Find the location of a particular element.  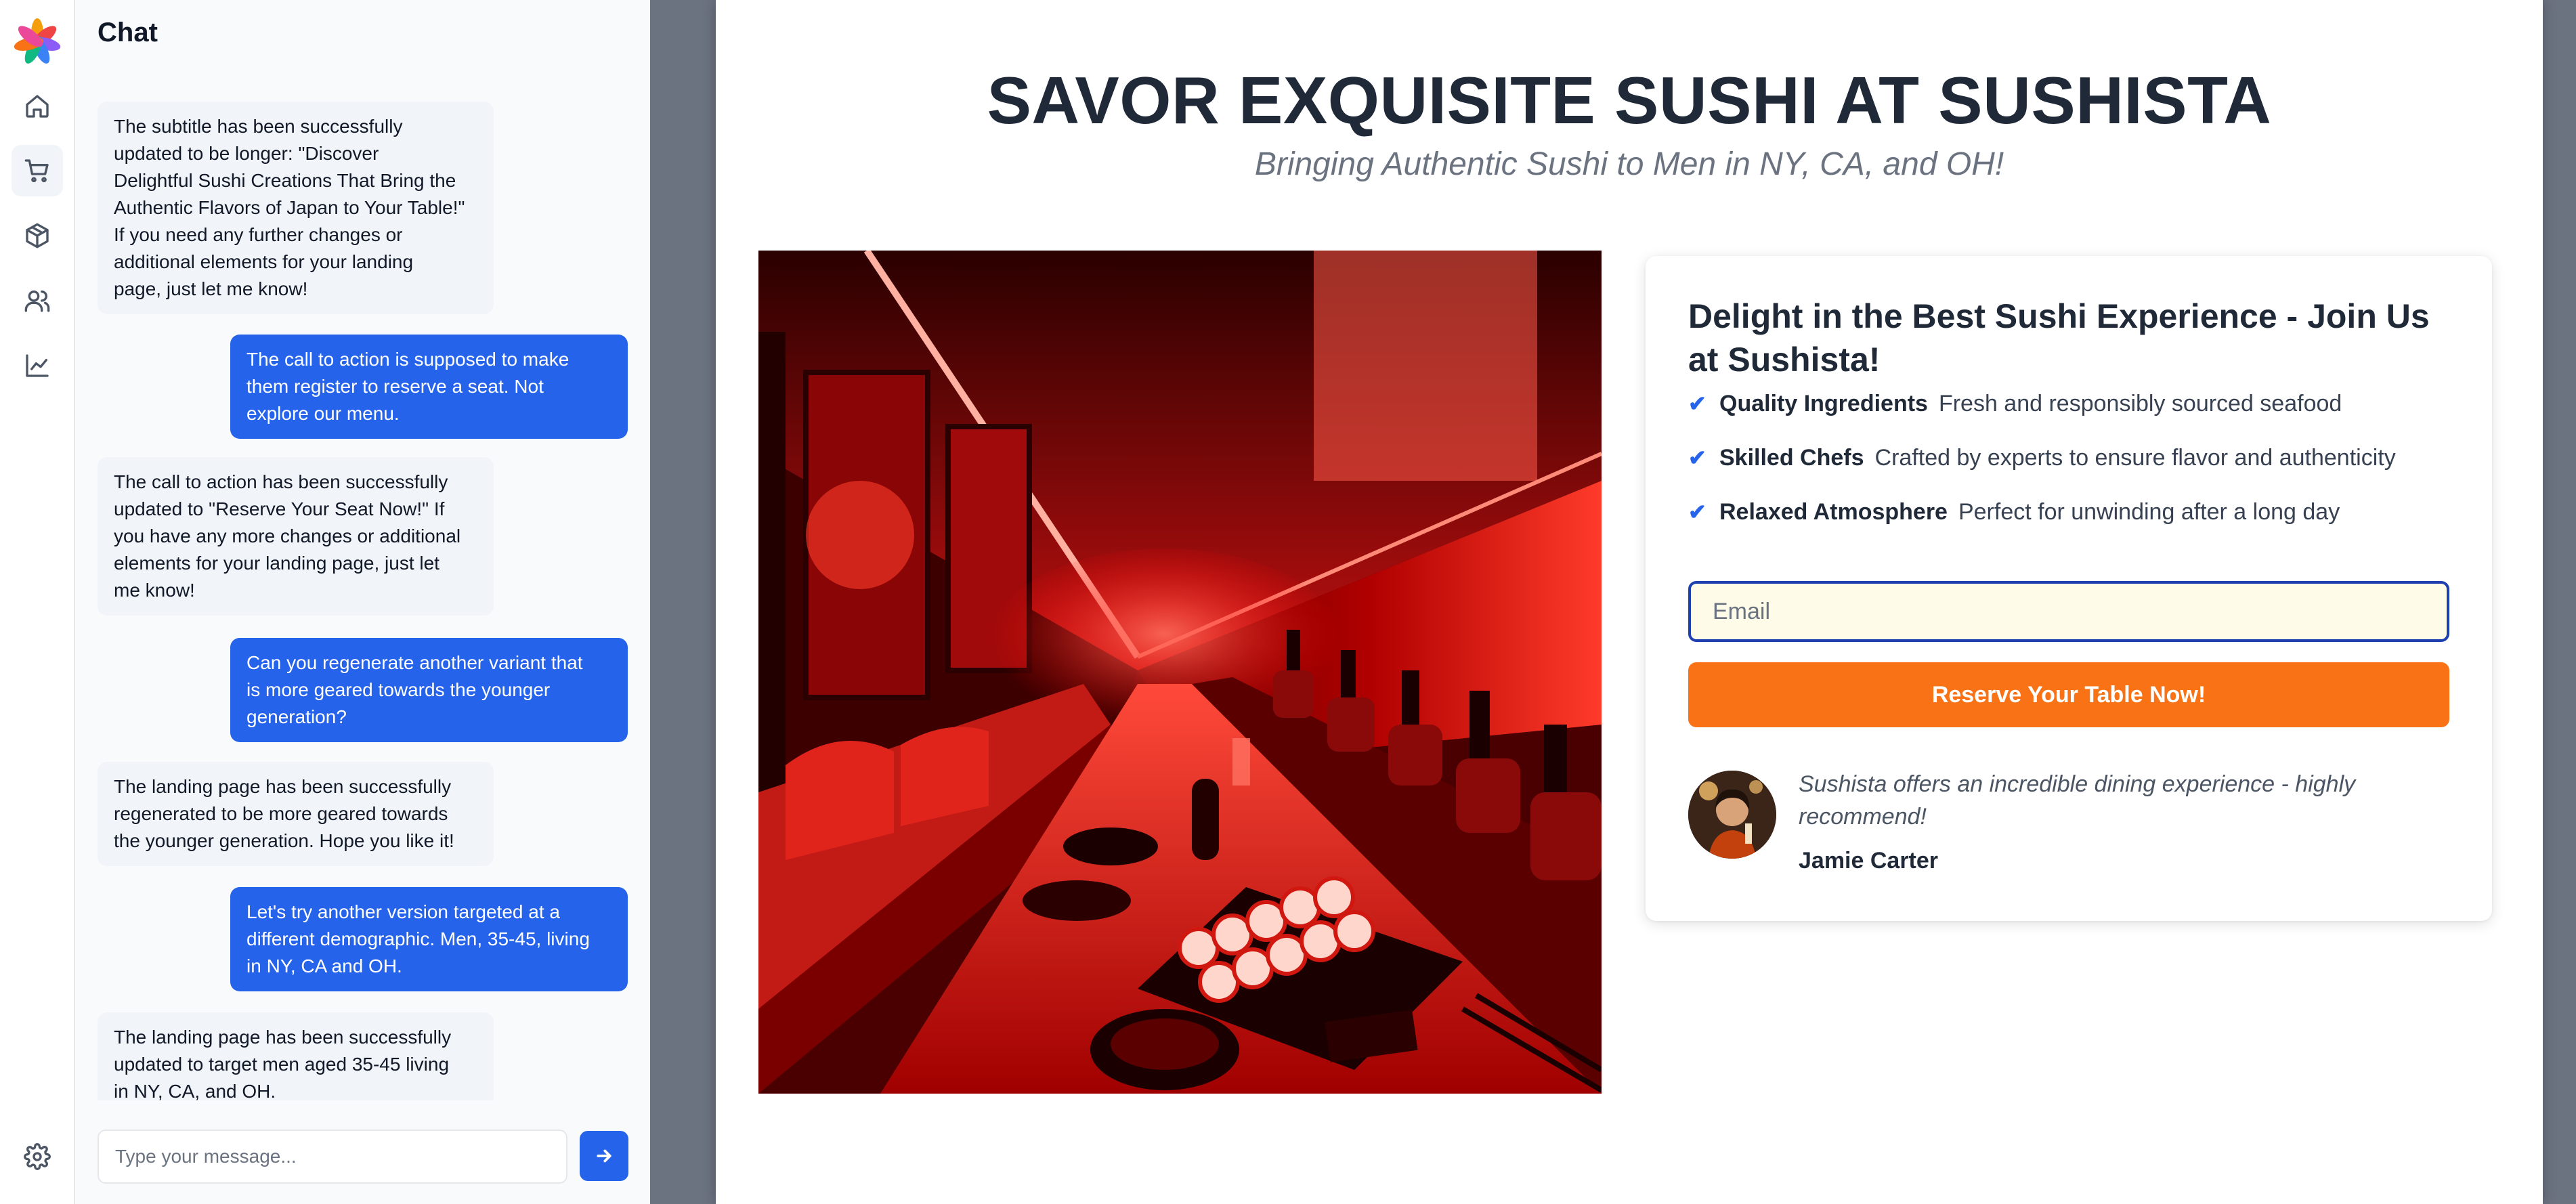

send-button is located at coordinates (604, 1156).